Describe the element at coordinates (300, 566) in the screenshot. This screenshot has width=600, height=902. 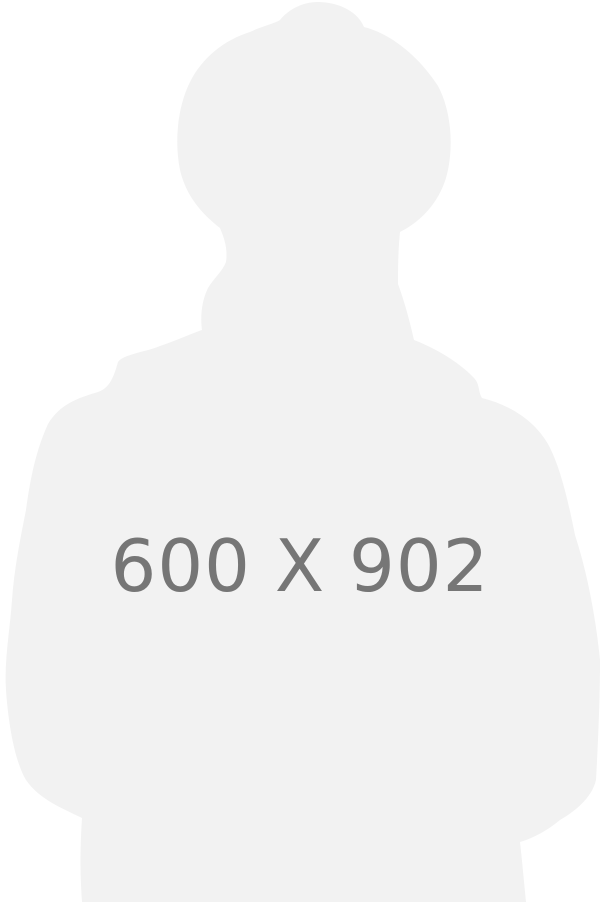
I see `dimension-label: 600 X 902` at that location.